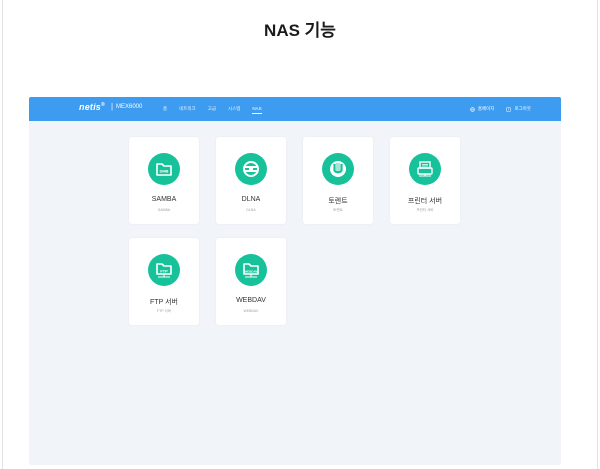 Image resolution: width=600 pixels, height=469 pixels. I want to click on svg-text: SMB, so click(164, 171).